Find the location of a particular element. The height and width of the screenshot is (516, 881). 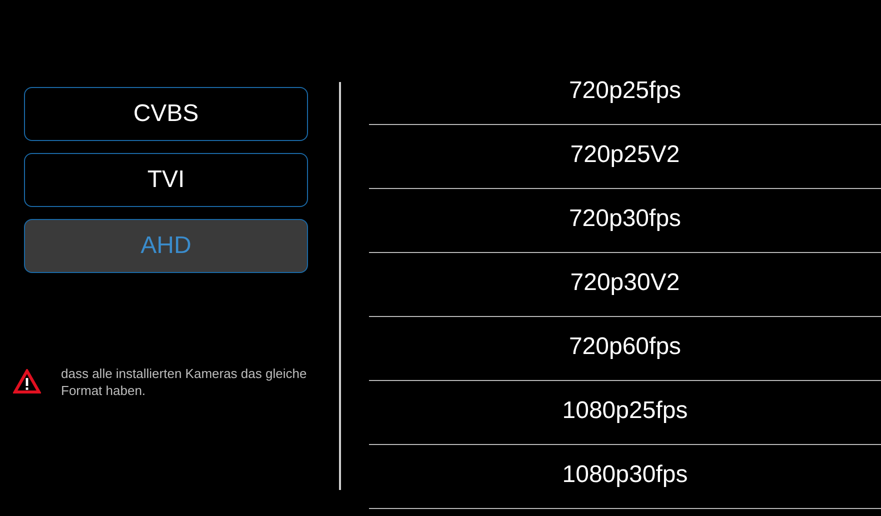

format-list-item: 720p25fps is located at coordinates (625, 93).